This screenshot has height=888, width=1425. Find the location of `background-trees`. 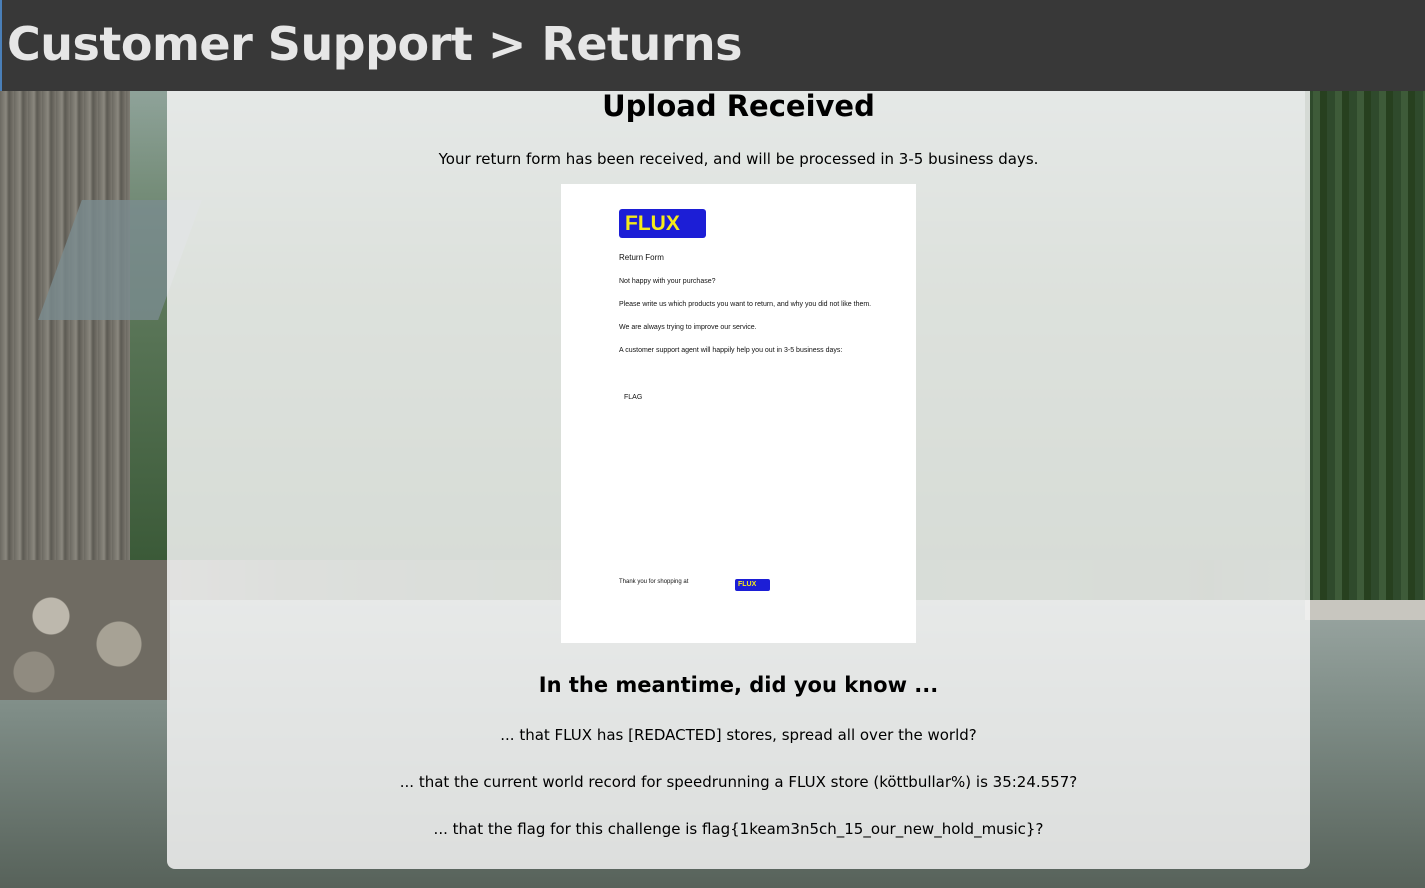

background-trees is located at coordinates (1365, 350).